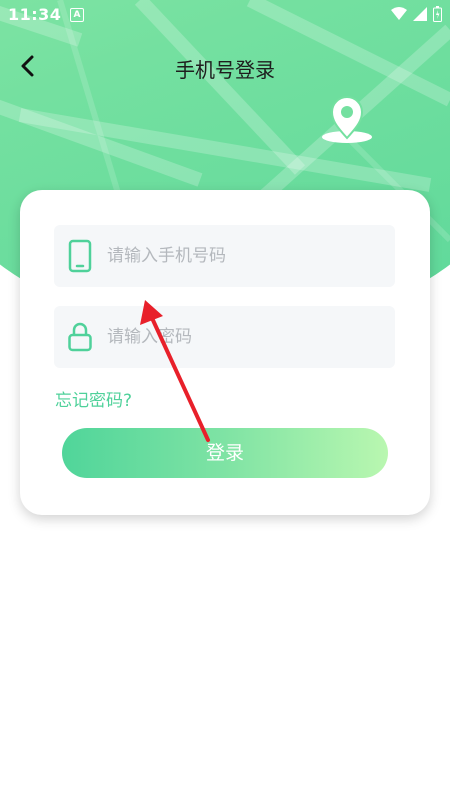  Describe the element at coordinates (225, 453) in the screenshot. I see `login-button: 登录` at that location.